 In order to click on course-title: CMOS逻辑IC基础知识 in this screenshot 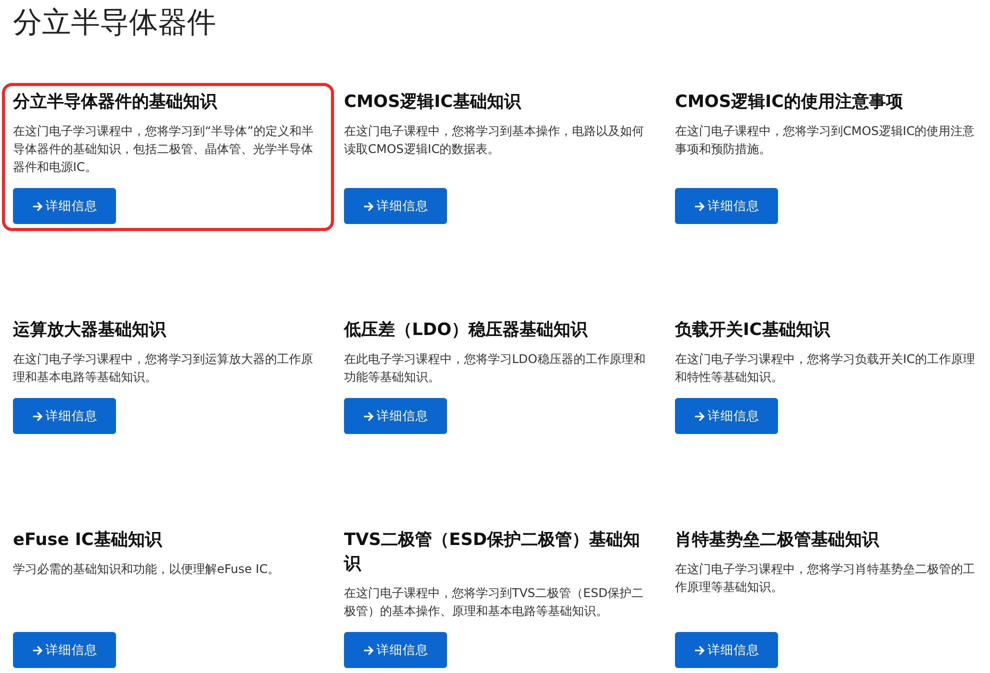, I will do `click(432, 102)`.